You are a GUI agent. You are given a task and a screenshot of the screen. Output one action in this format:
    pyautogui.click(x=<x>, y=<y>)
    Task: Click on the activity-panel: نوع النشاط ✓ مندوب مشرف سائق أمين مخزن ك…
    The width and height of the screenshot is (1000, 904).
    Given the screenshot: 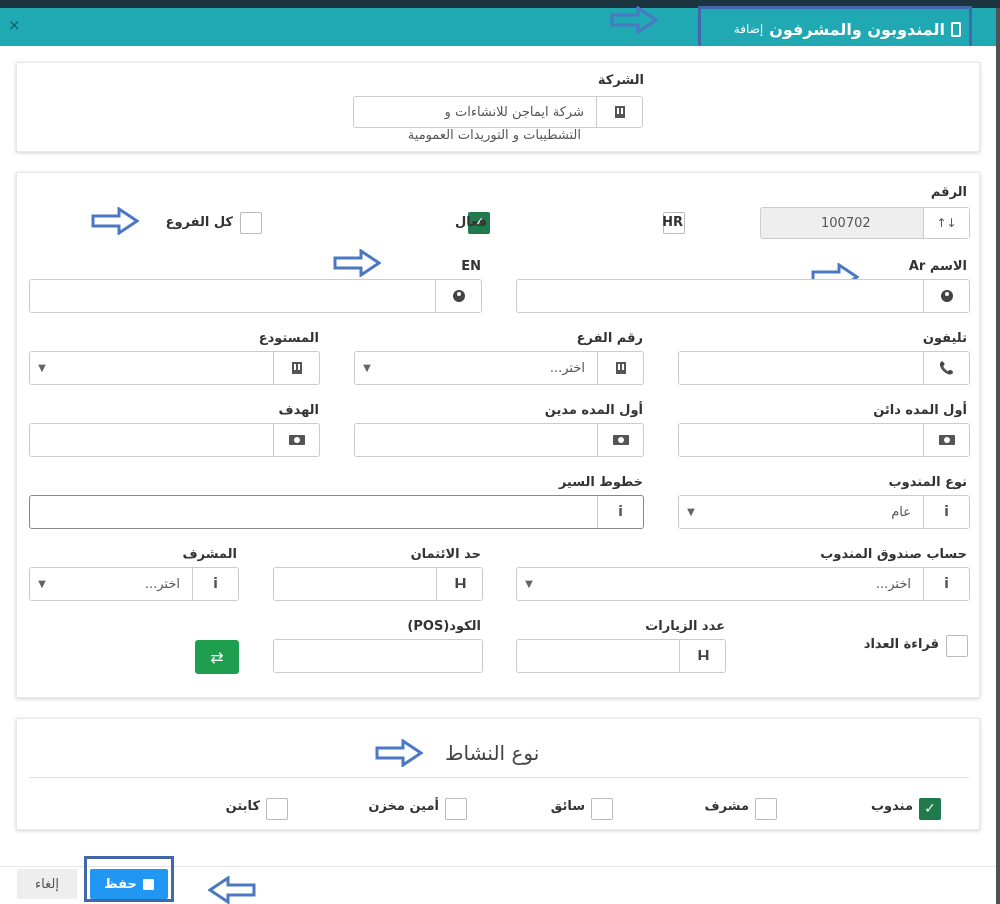 What is the action you would take?
    pyautogui.click(x=498, y=774)
    